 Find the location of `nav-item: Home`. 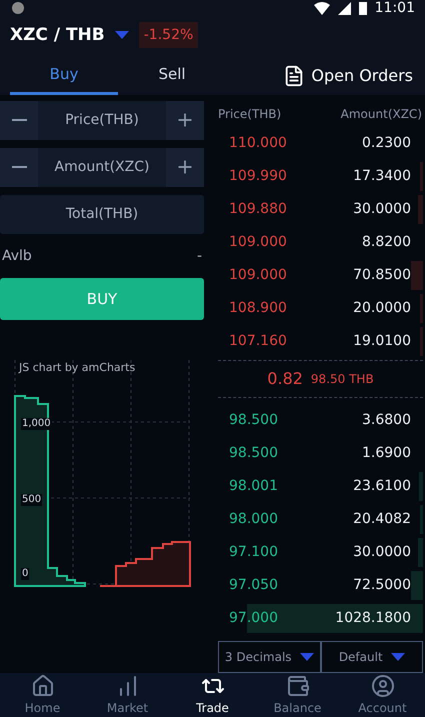

nav-item: Home is located at coordinates (42, 694).